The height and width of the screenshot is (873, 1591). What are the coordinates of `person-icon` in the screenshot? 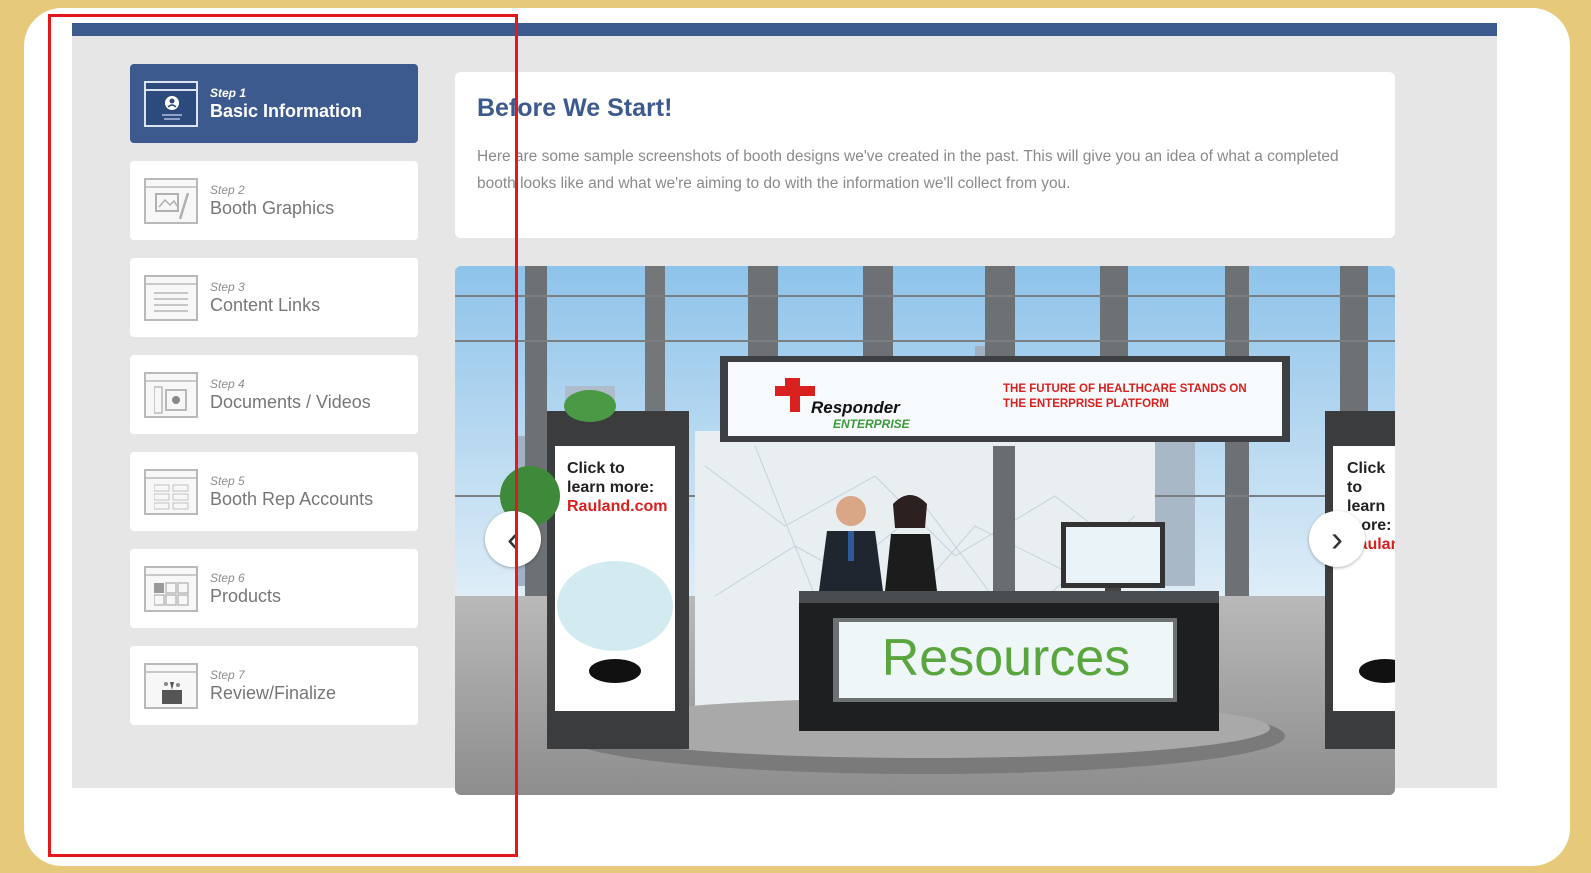 It's located at (171, 103).